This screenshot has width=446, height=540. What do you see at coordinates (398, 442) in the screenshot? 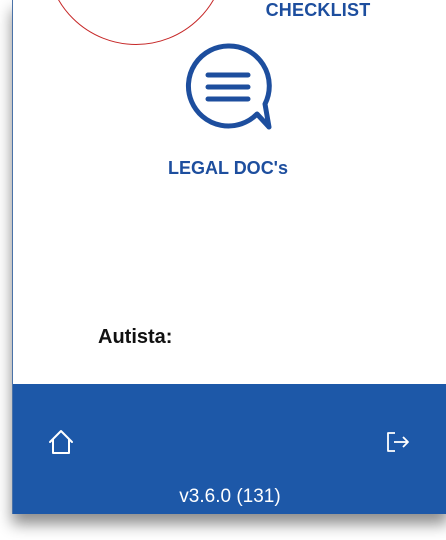
I see `logout-icon` at bounding box center [398, 442].